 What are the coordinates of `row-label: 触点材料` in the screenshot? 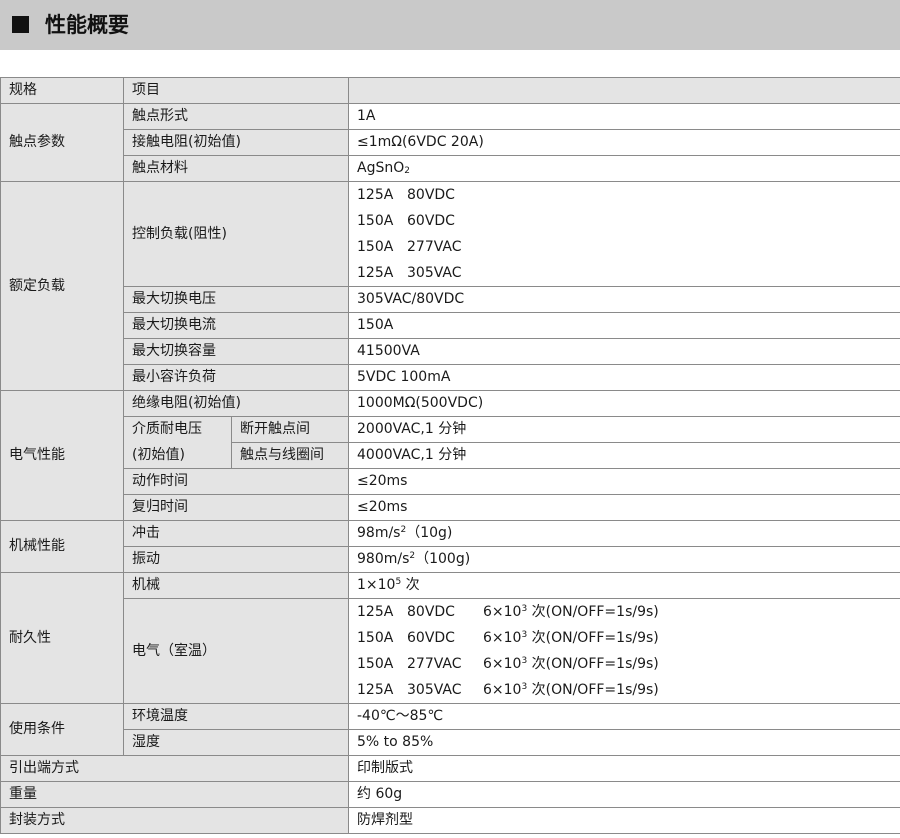 It's located at (236, 168).